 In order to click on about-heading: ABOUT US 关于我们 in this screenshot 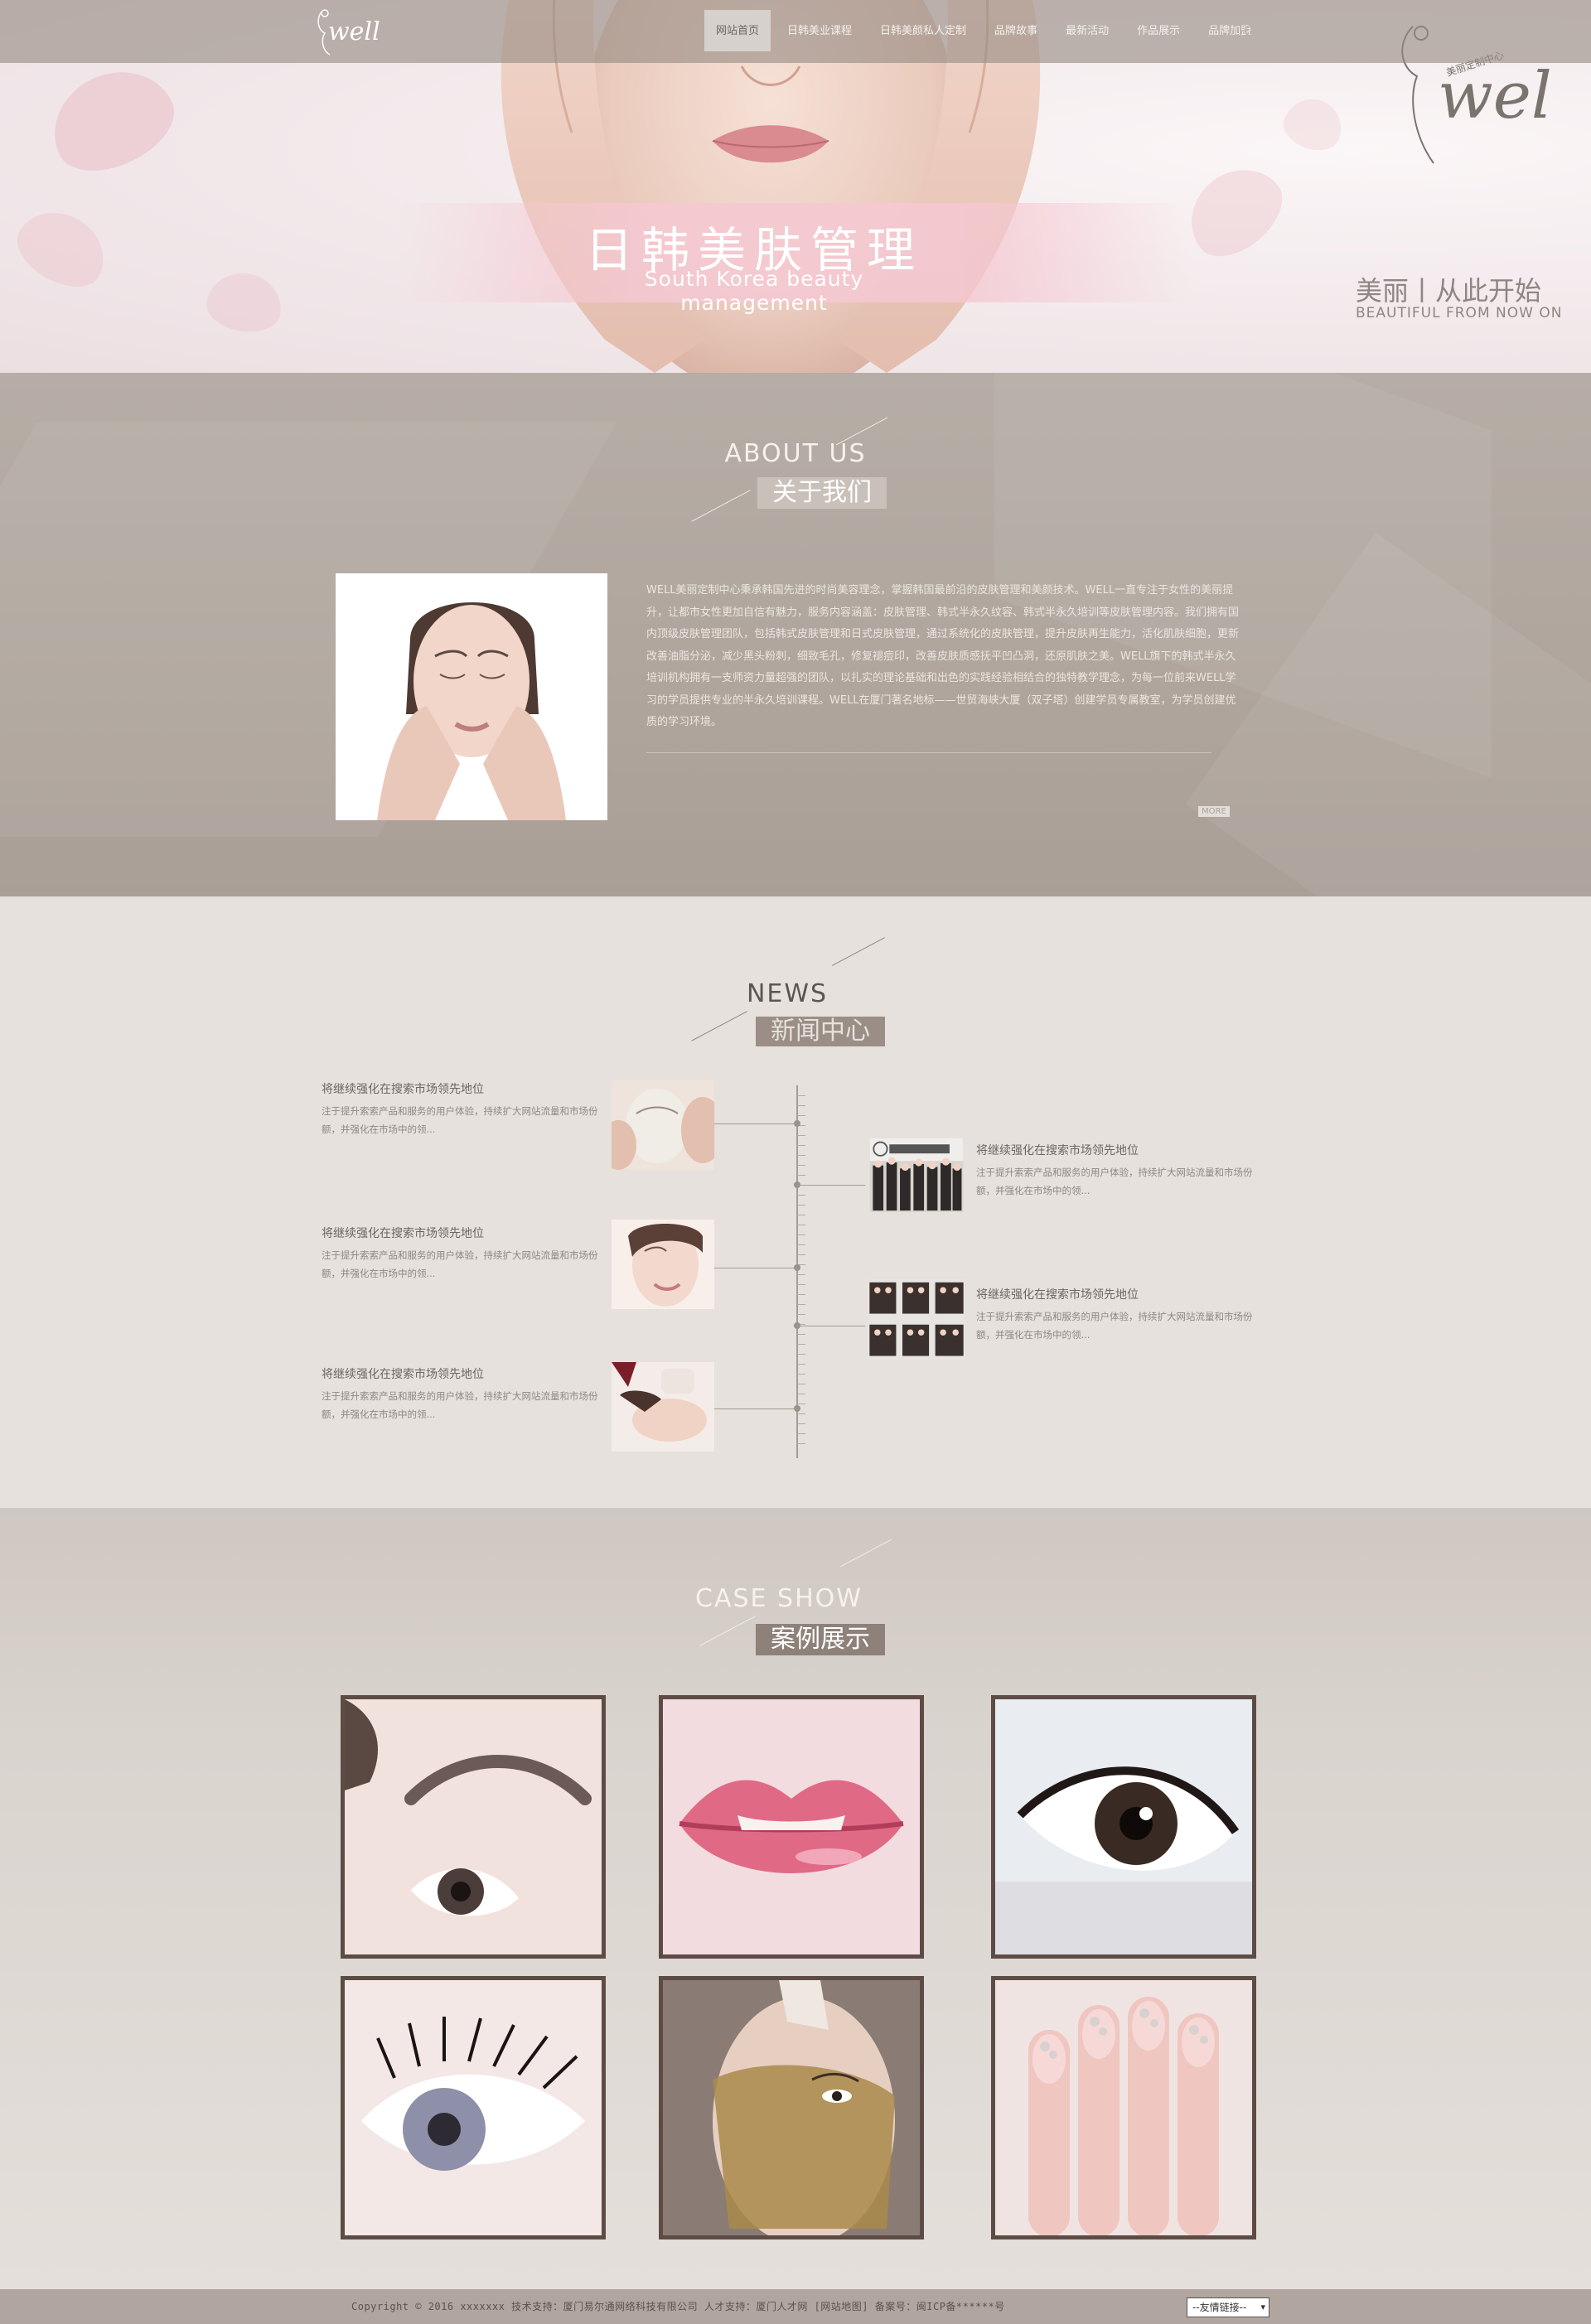, I will do `click(795, 460)`.